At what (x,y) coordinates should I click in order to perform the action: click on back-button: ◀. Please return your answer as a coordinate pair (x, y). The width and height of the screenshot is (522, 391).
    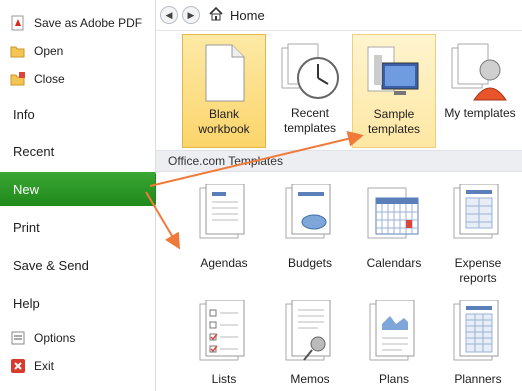
    Looking at the image, I should click on (169, 15).